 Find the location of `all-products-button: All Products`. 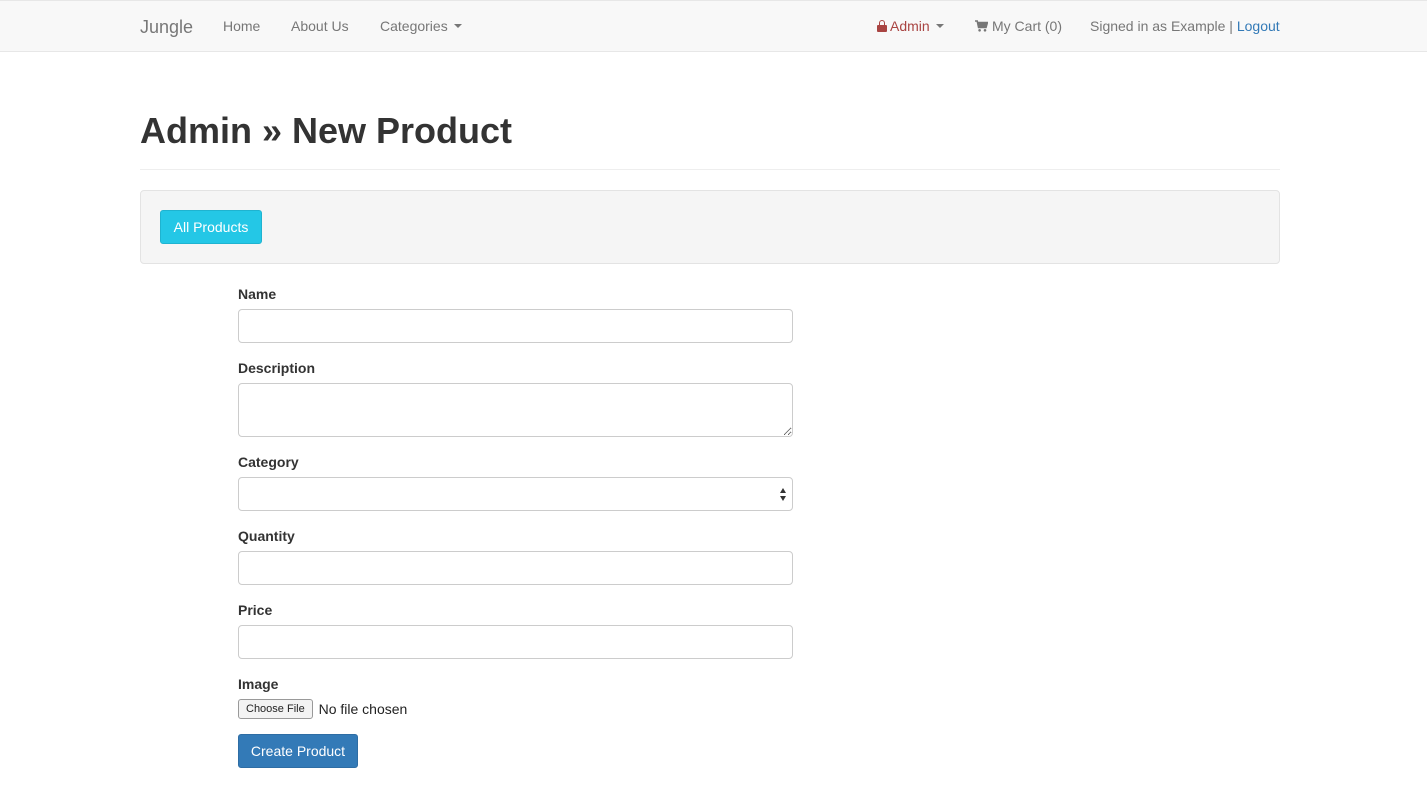

all-products-button: All Products is located at coordinates (211, 227).